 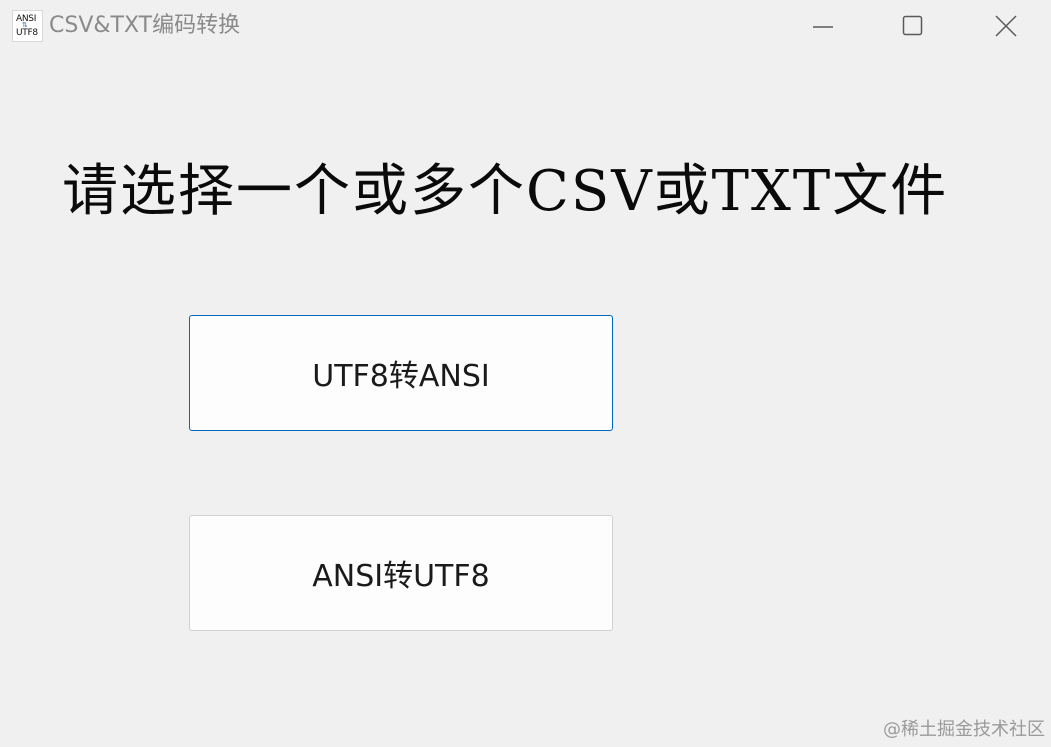 I want to click on app-convert-icon: ANSI ⇅ UTF8, so click(x=27, y=26).